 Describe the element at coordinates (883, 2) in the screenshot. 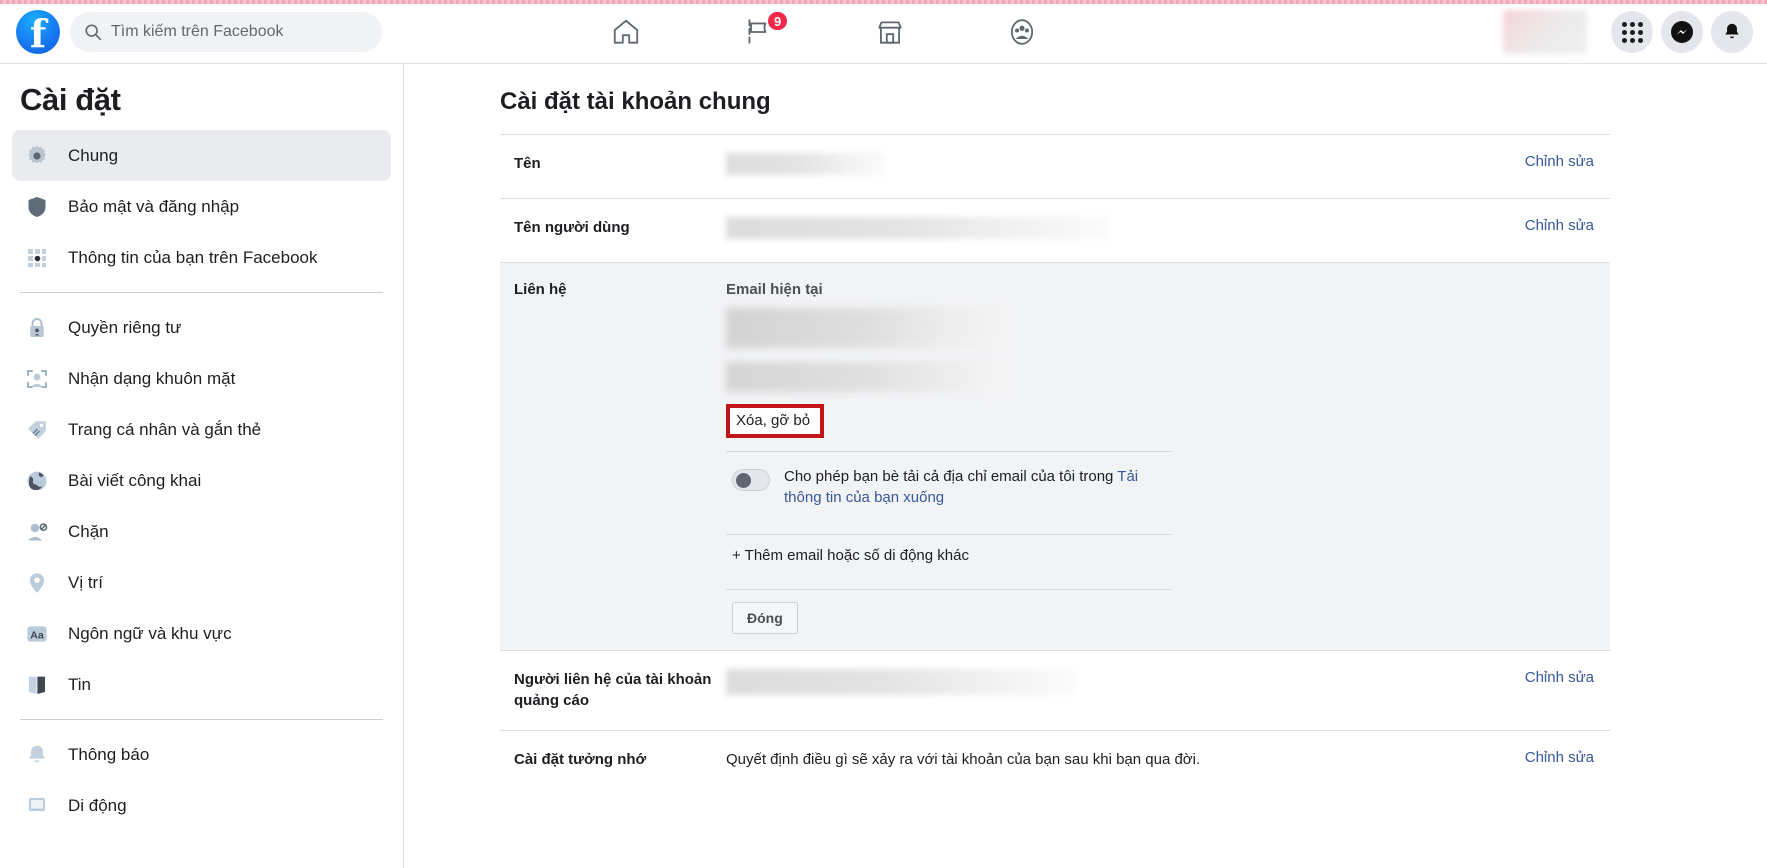

I see `screen-artifact-scanline` at that location.